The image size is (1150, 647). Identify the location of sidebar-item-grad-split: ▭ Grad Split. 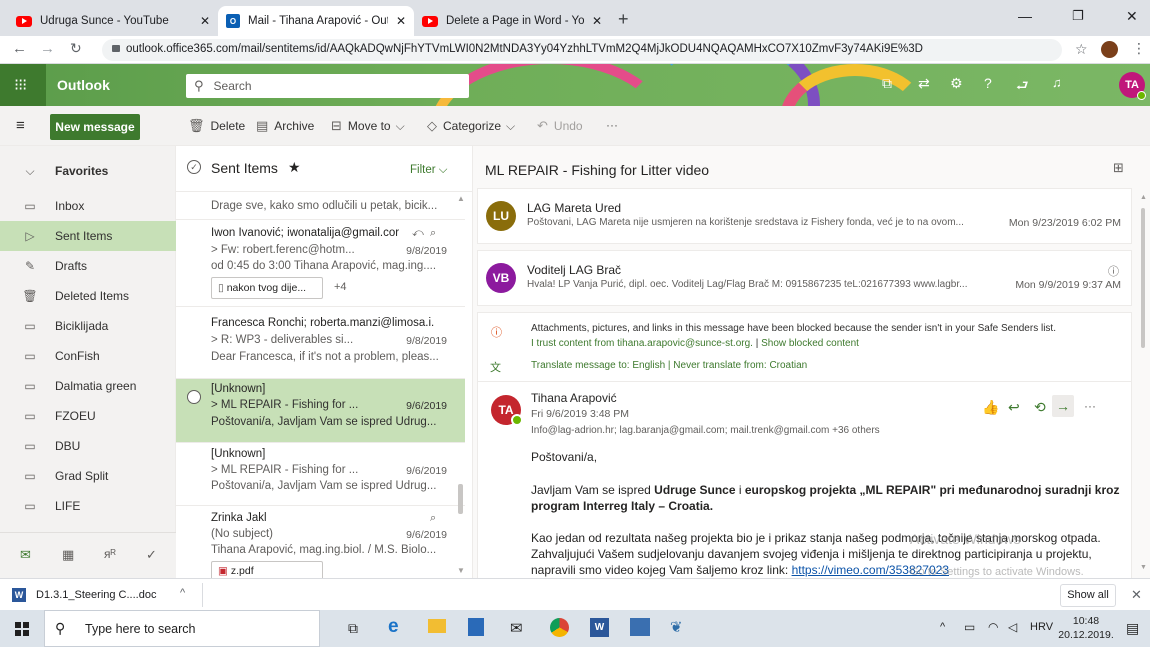
(88, 476).